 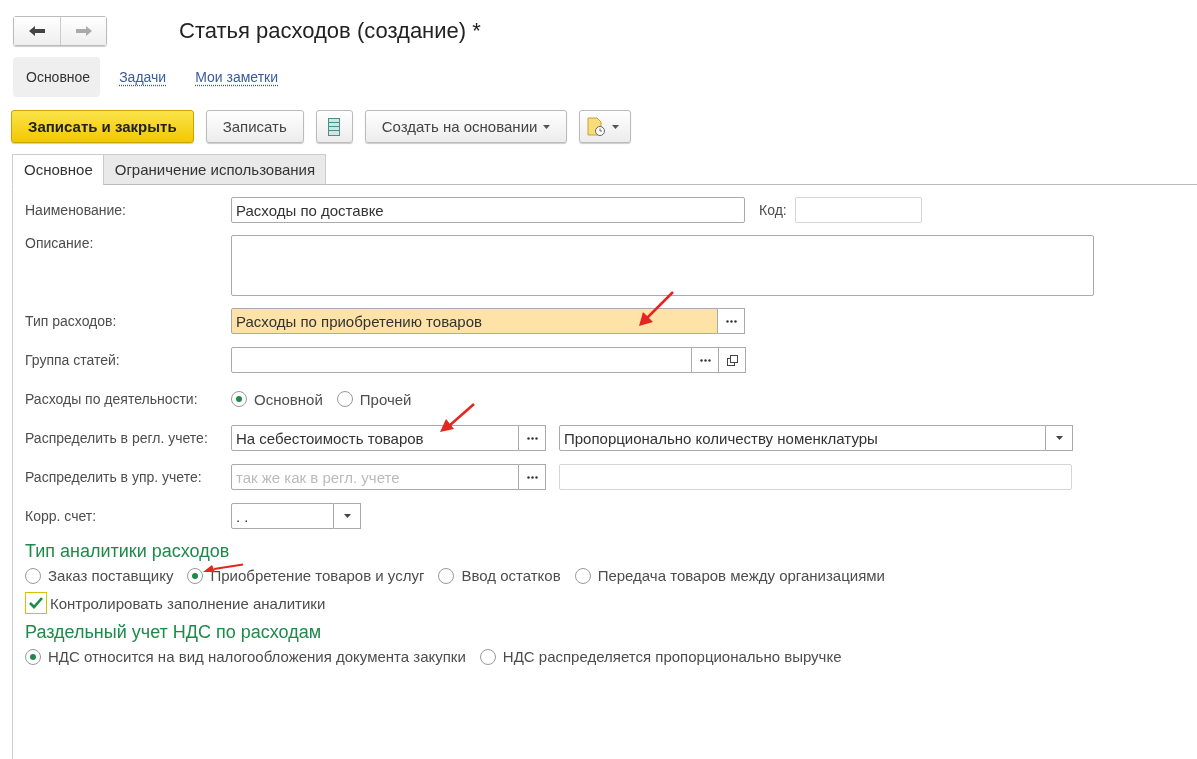 What do you see at coordinates (375, 438) in the screenshot?
I see `distribution-field: На себестоимость товаров` at bounding box center [375, 438].